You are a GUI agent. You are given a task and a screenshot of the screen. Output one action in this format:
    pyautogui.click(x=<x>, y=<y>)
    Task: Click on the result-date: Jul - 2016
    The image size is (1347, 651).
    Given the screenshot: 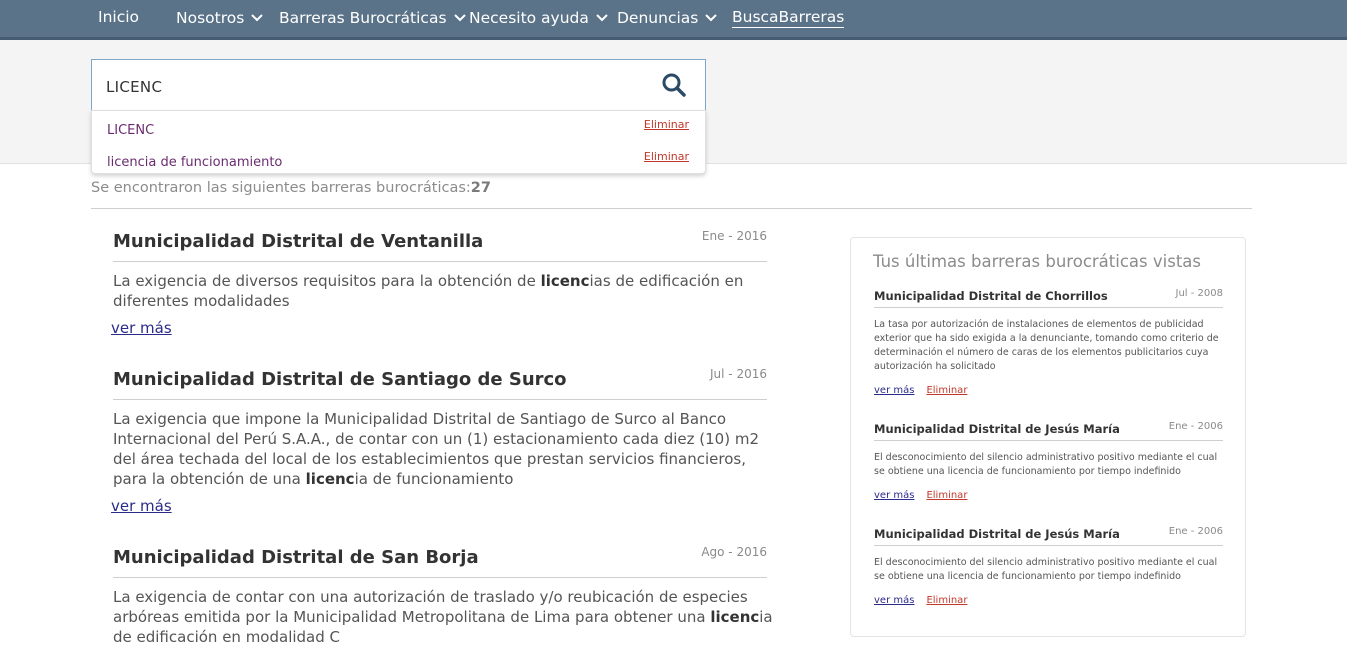 What is the action you would take?
    pyautogui.click(x=738, y=374)
    